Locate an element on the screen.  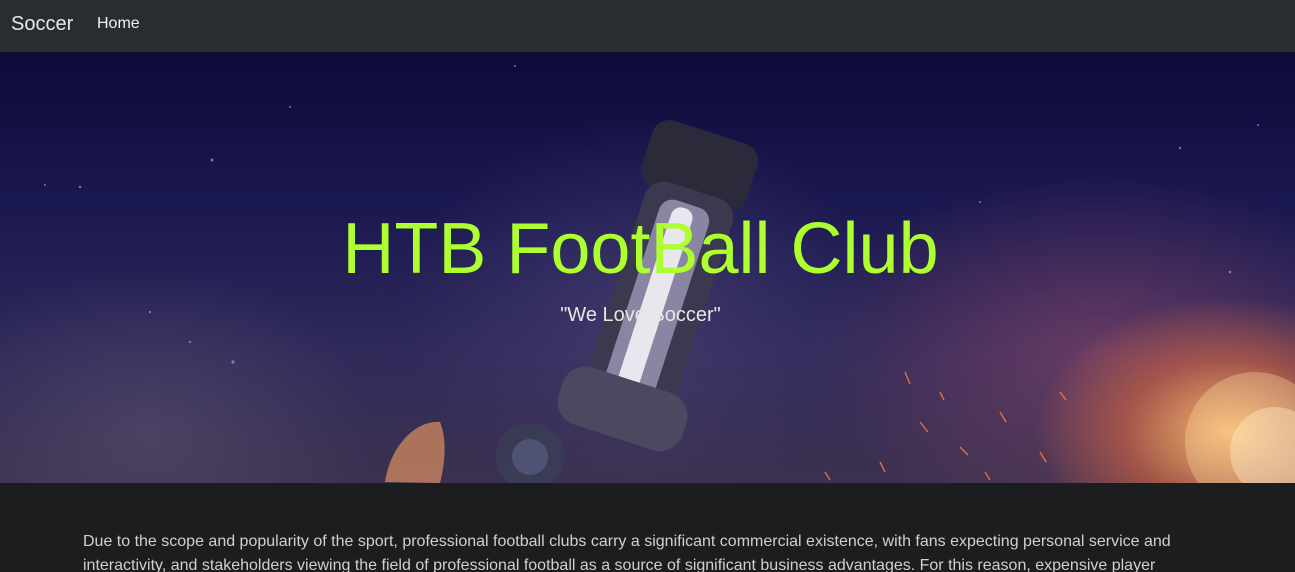
hero-tagline: "We Love Soccer" is located at coordinates (640, 315).